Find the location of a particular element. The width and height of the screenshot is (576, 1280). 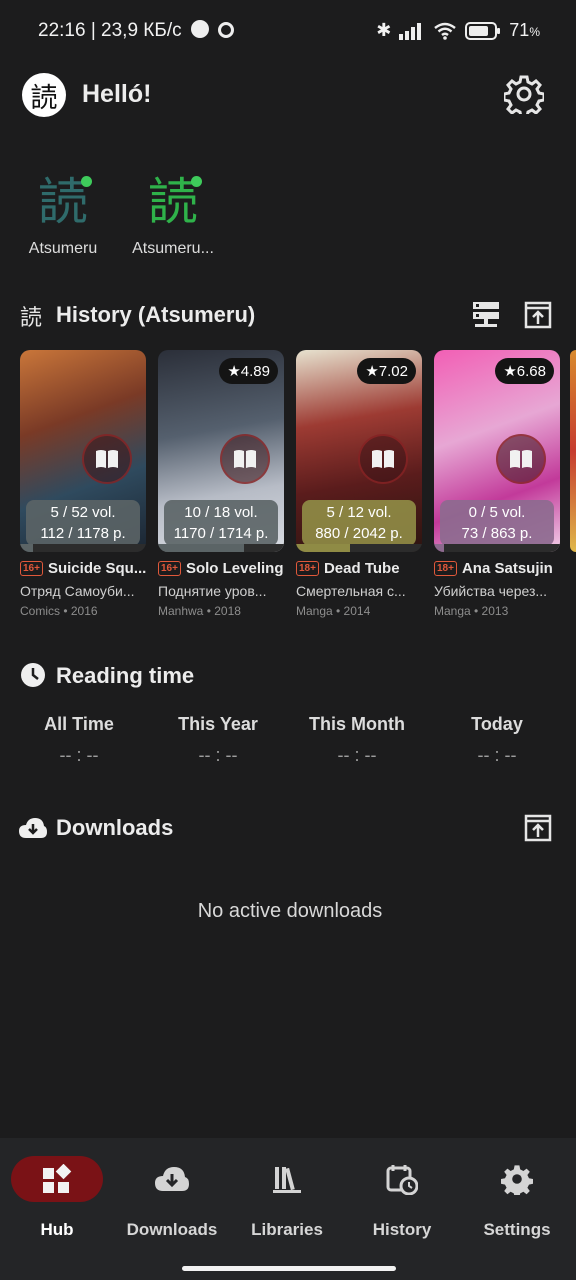

reading-time-year: This Year -- : -- is located at coordinates (218, 740).